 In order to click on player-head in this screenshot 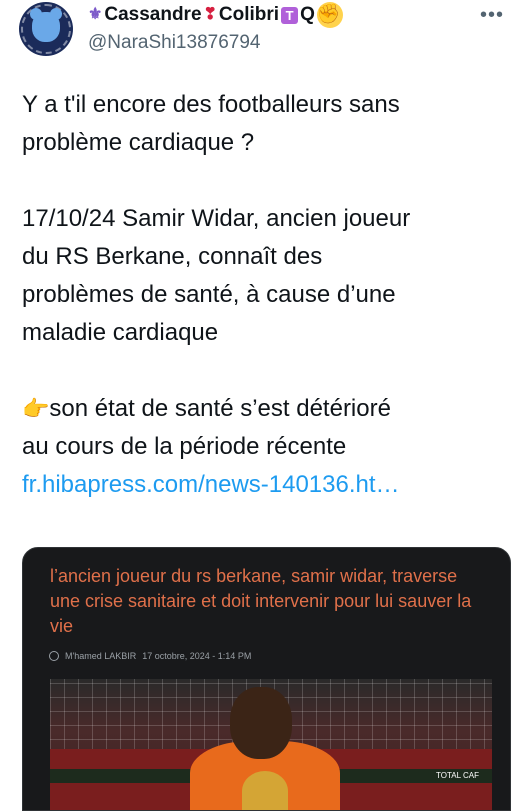, I will do `click(261, 723)`.